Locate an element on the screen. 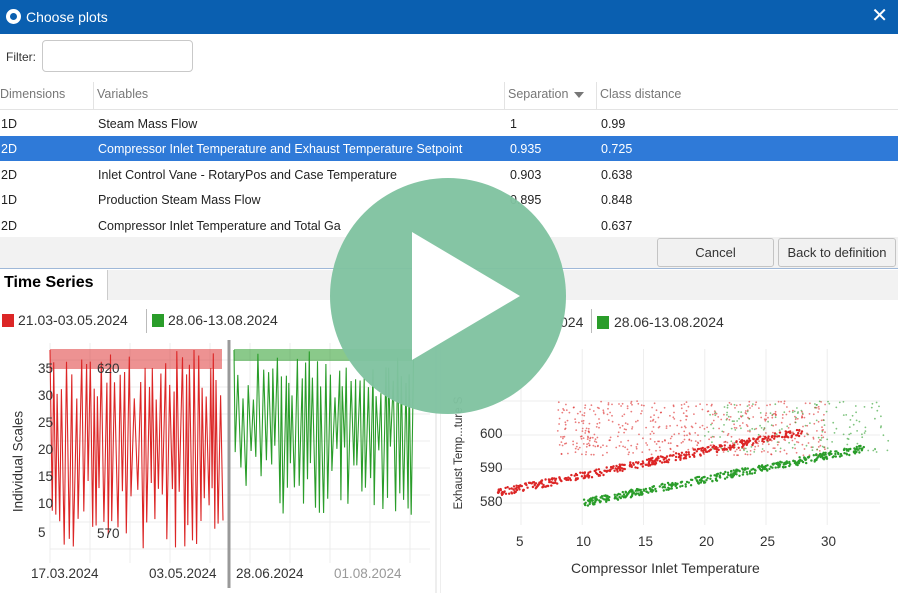 The image size is (898, 593). play-icon is located at coordinates (466, 296).